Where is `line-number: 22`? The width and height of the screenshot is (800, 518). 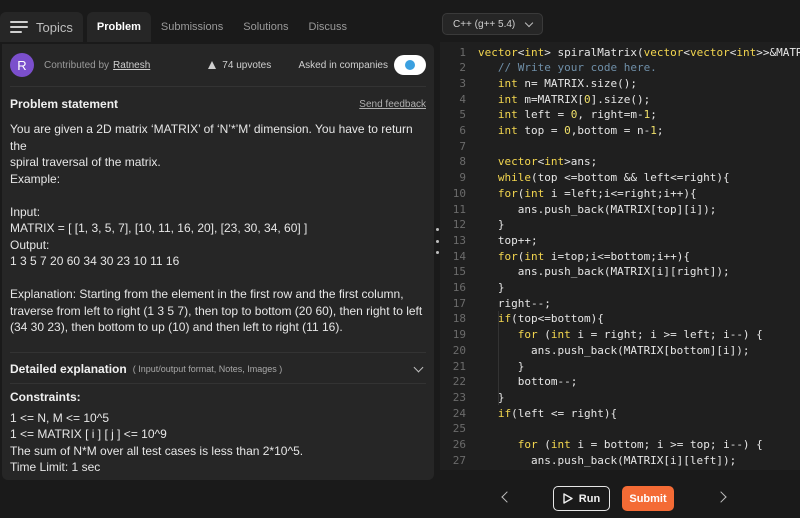
line-number: 22 is located at coordinates (459, 382).